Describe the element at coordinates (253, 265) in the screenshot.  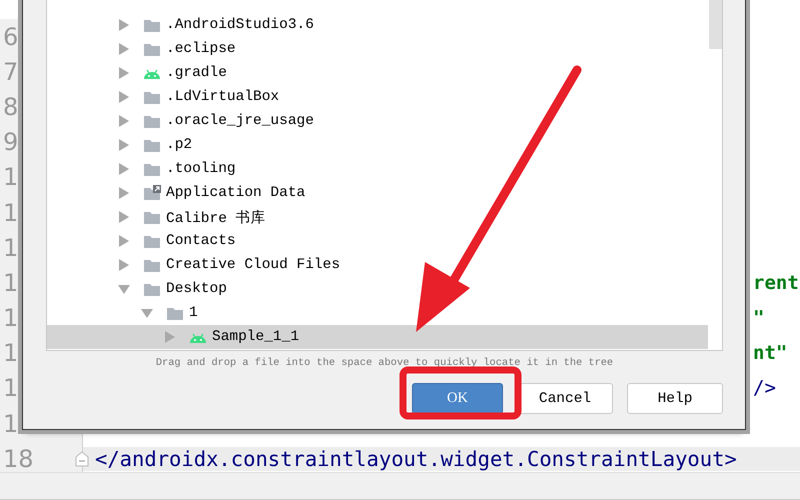
I see `tree-item-label: Creative Cloud Files` at that location.